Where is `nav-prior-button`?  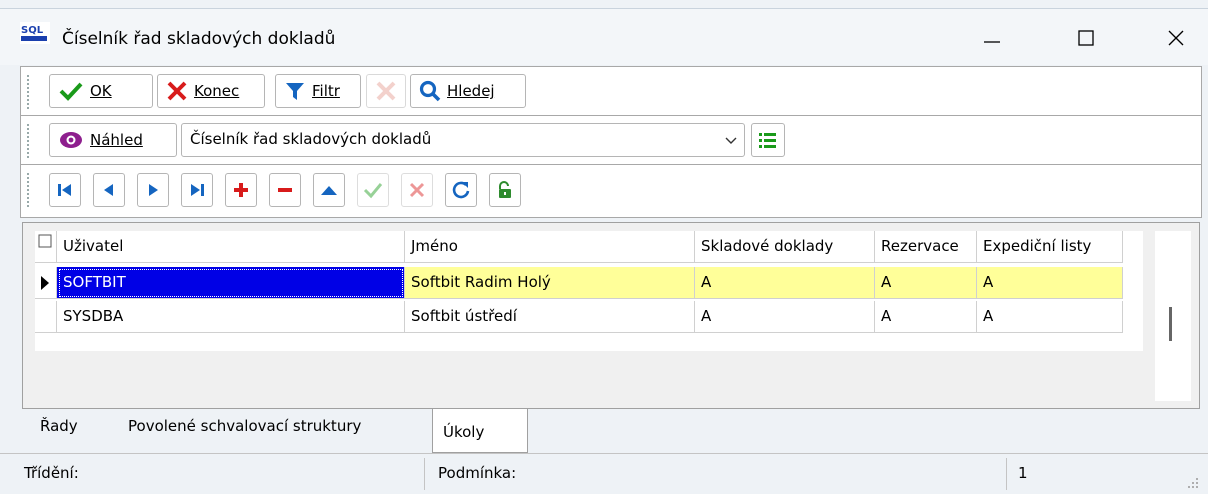 nav-prior-button is located at coordinates (109, 190).